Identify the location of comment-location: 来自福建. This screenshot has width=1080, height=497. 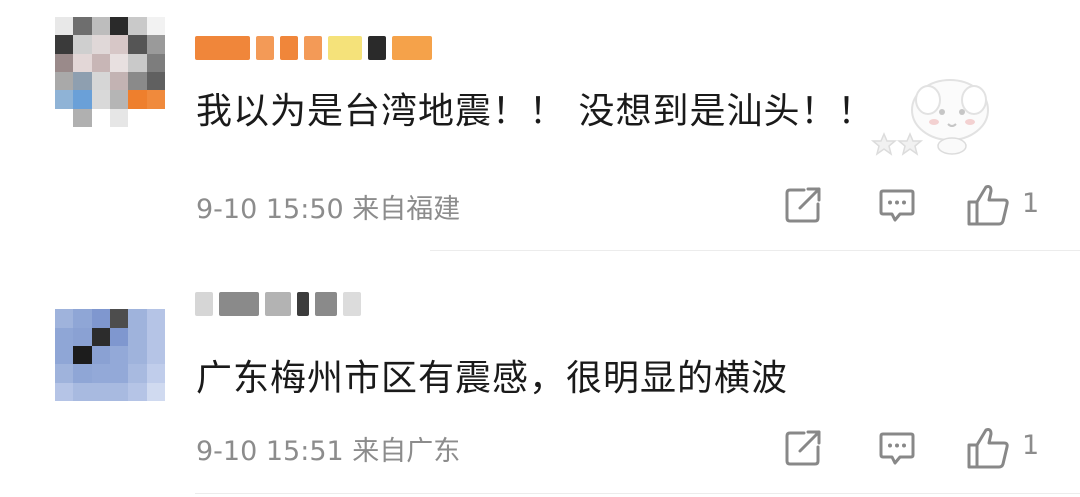
(406, 209).